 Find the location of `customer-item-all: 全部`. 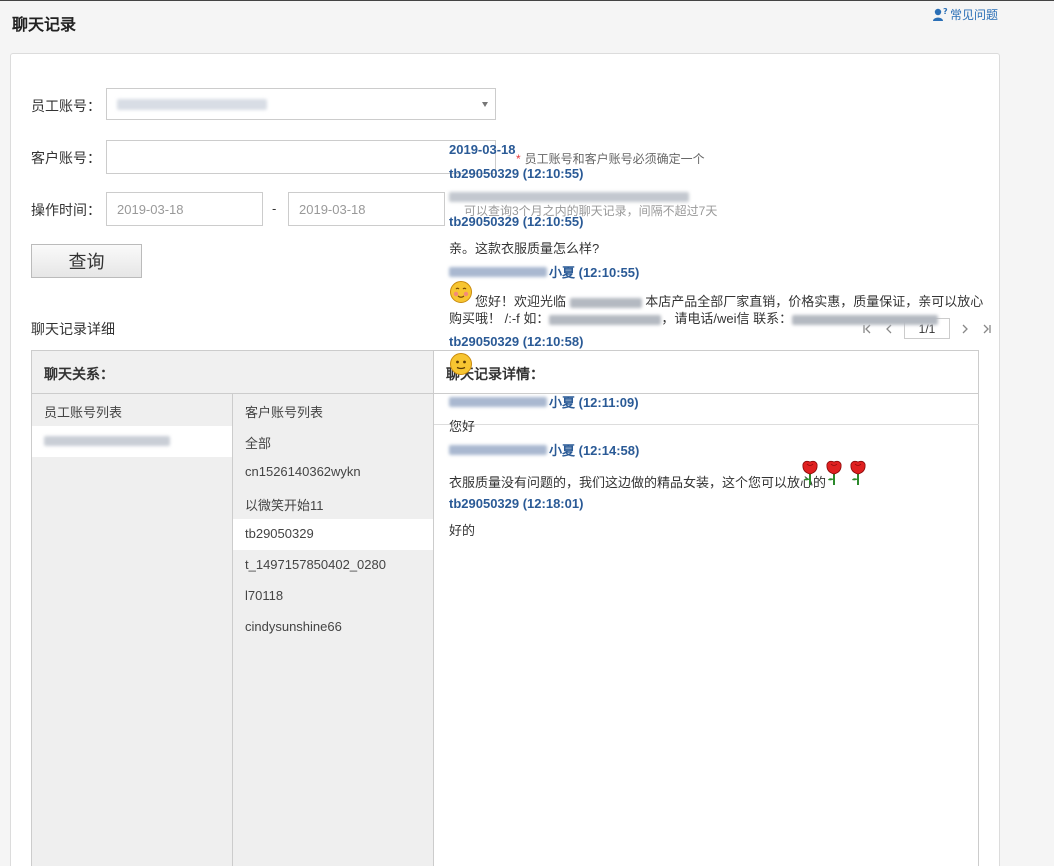

customer-item-all: 全部 is located at coordinates (333, 441).